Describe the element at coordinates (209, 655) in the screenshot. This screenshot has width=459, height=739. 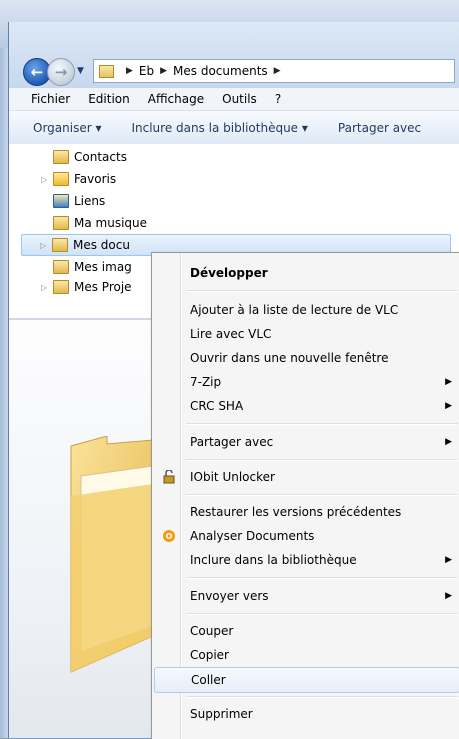
I see `menu-item-label: Copier` at that location.